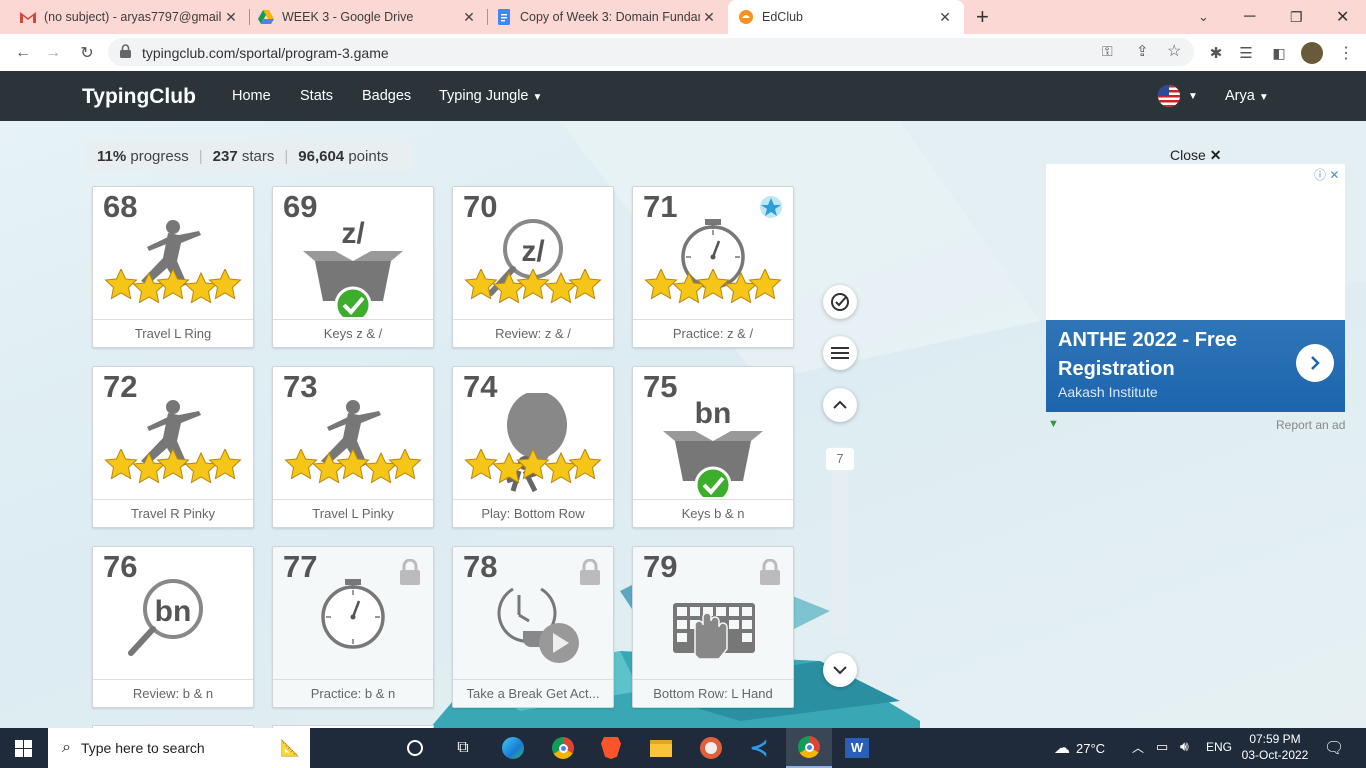 The width and height of the screenshot is (1366, 768). Describe the element at coordinates (173, 447) in the screenshot. I see `lesson-card: 72 Travel R Pinky` at that location.